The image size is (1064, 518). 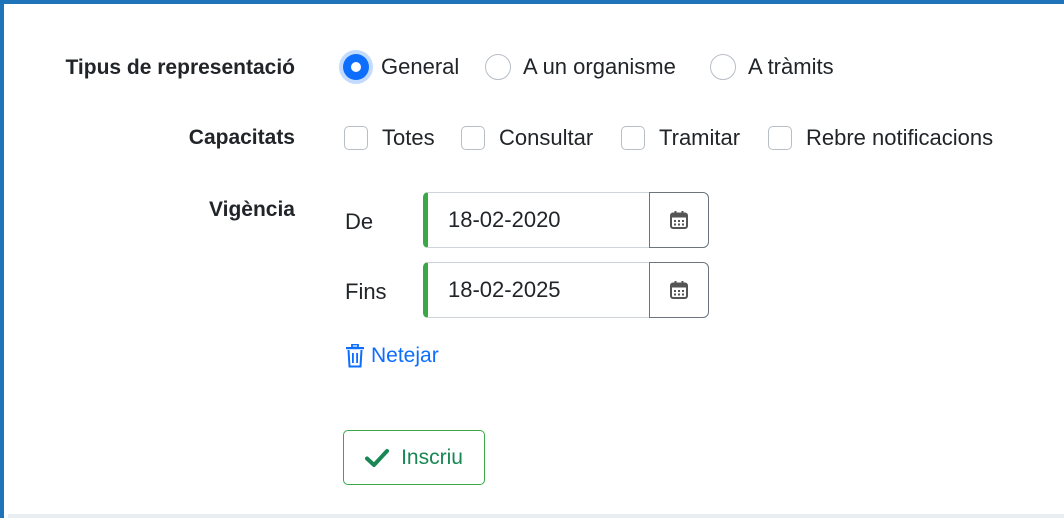 I want to click on radio-organisme: A un organisme, so click(x=580, y=67).